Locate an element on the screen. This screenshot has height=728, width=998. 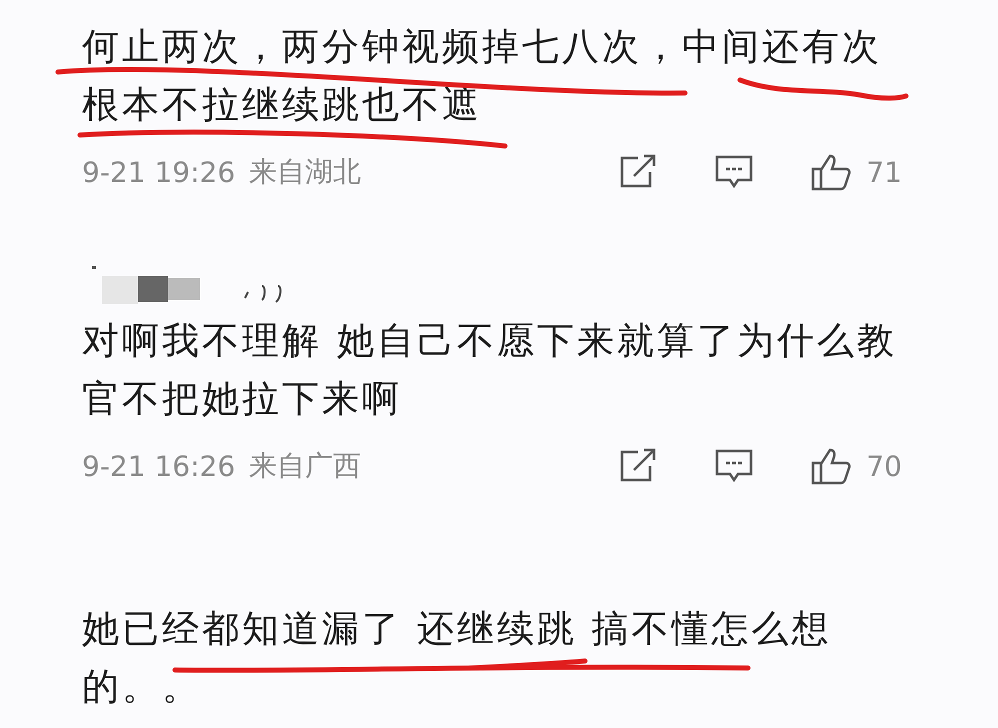
comment-text: 官不把她拉下来啊 is located at coordinates (242, 399).